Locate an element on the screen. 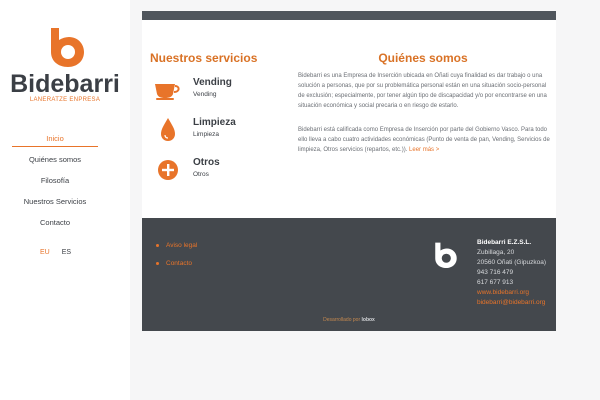 This screenshot has height=400, width=600. footer-email-link: bidebarri@bidebarri.org is located at coordinates (511, 303).